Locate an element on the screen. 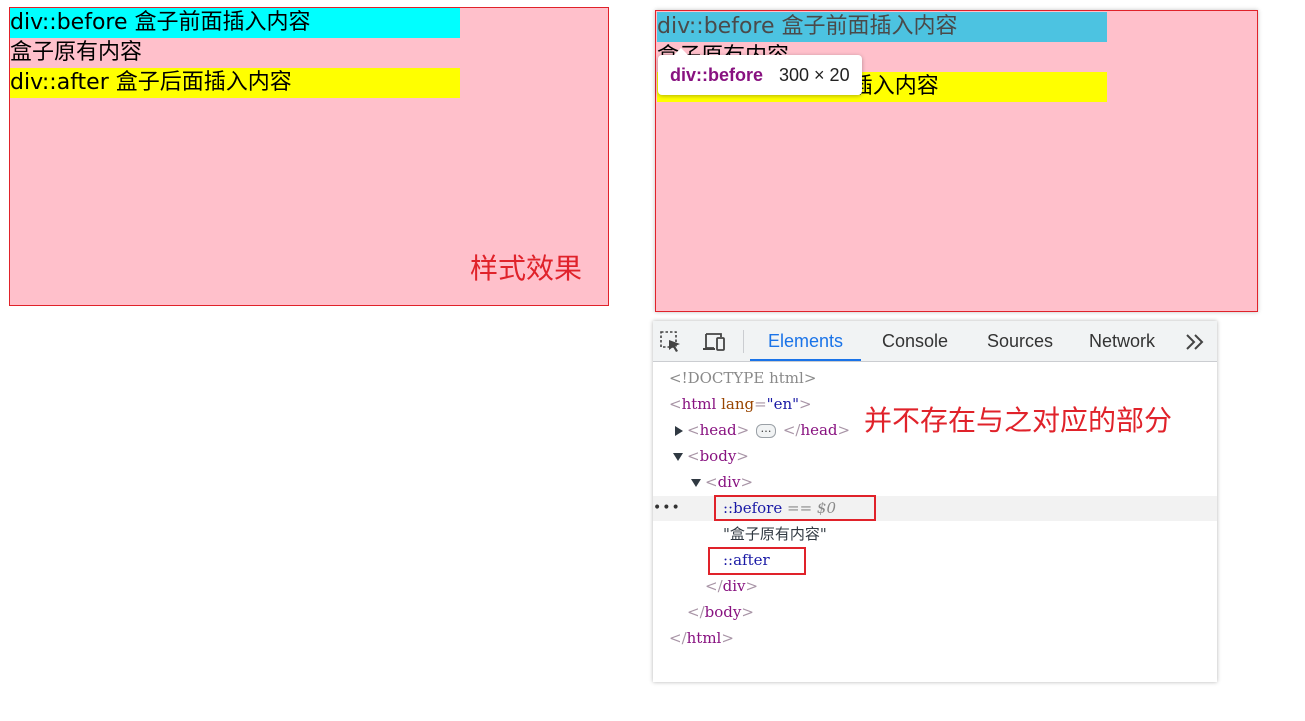 The image size is (1305, 721). text-node: "盒子原有内容" is located at coordinates (775, 534).